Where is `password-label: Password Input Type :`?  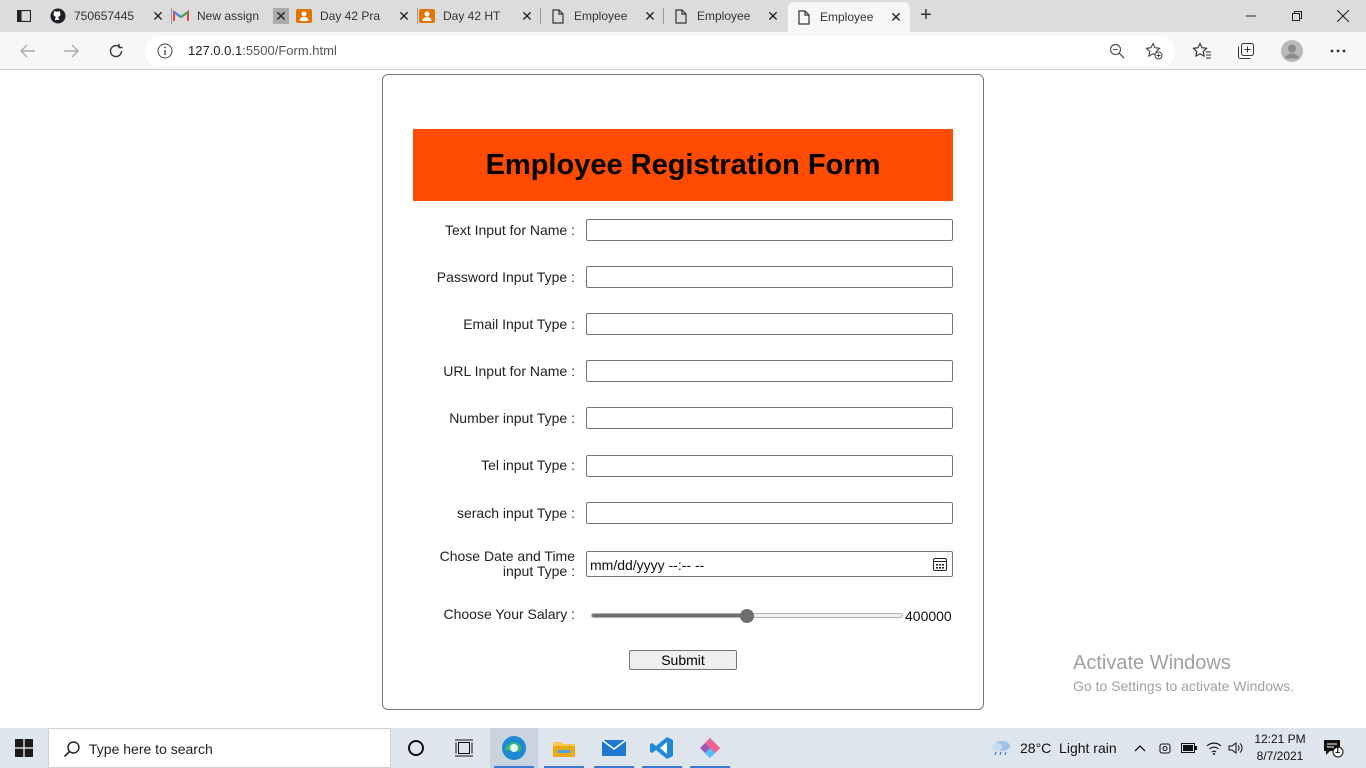
password-label: Password Input Type : is located at coordinates (505, 277).